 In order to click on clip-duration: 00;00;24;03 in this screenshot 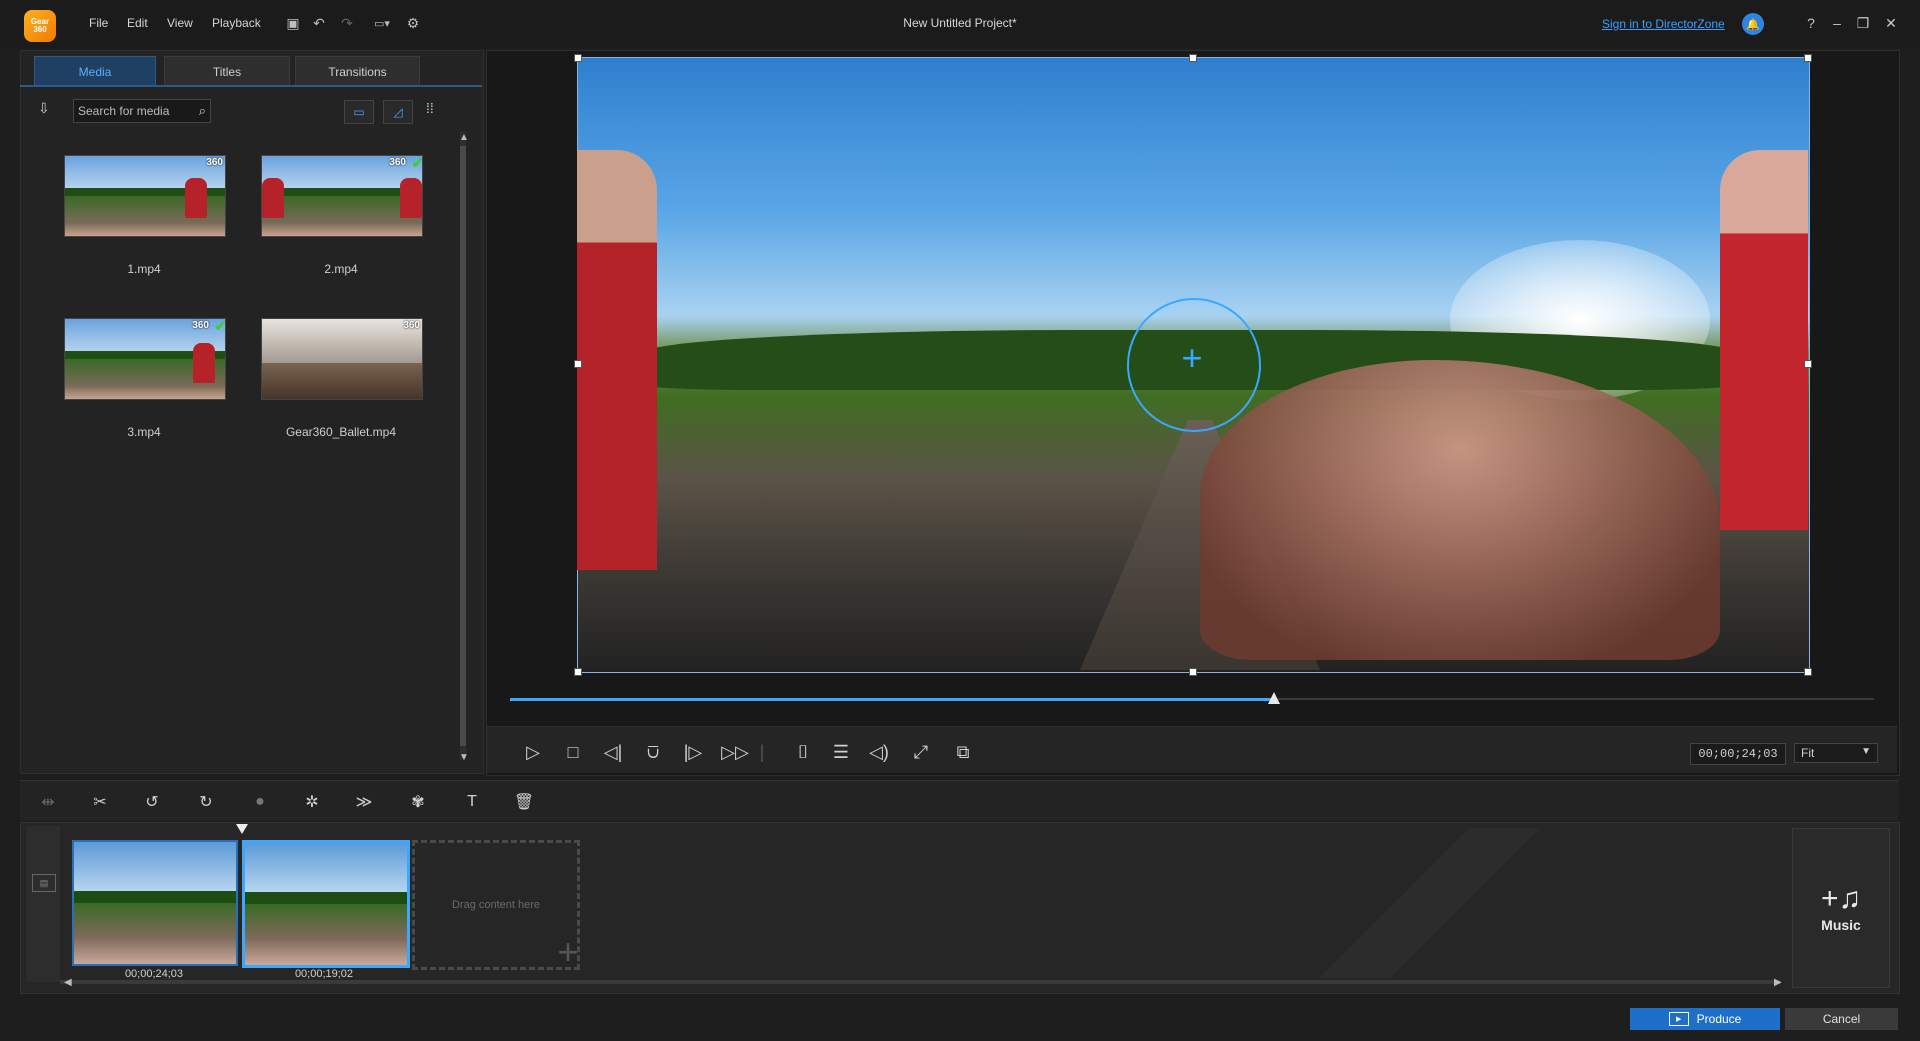, I will do `click(154, 974)`.